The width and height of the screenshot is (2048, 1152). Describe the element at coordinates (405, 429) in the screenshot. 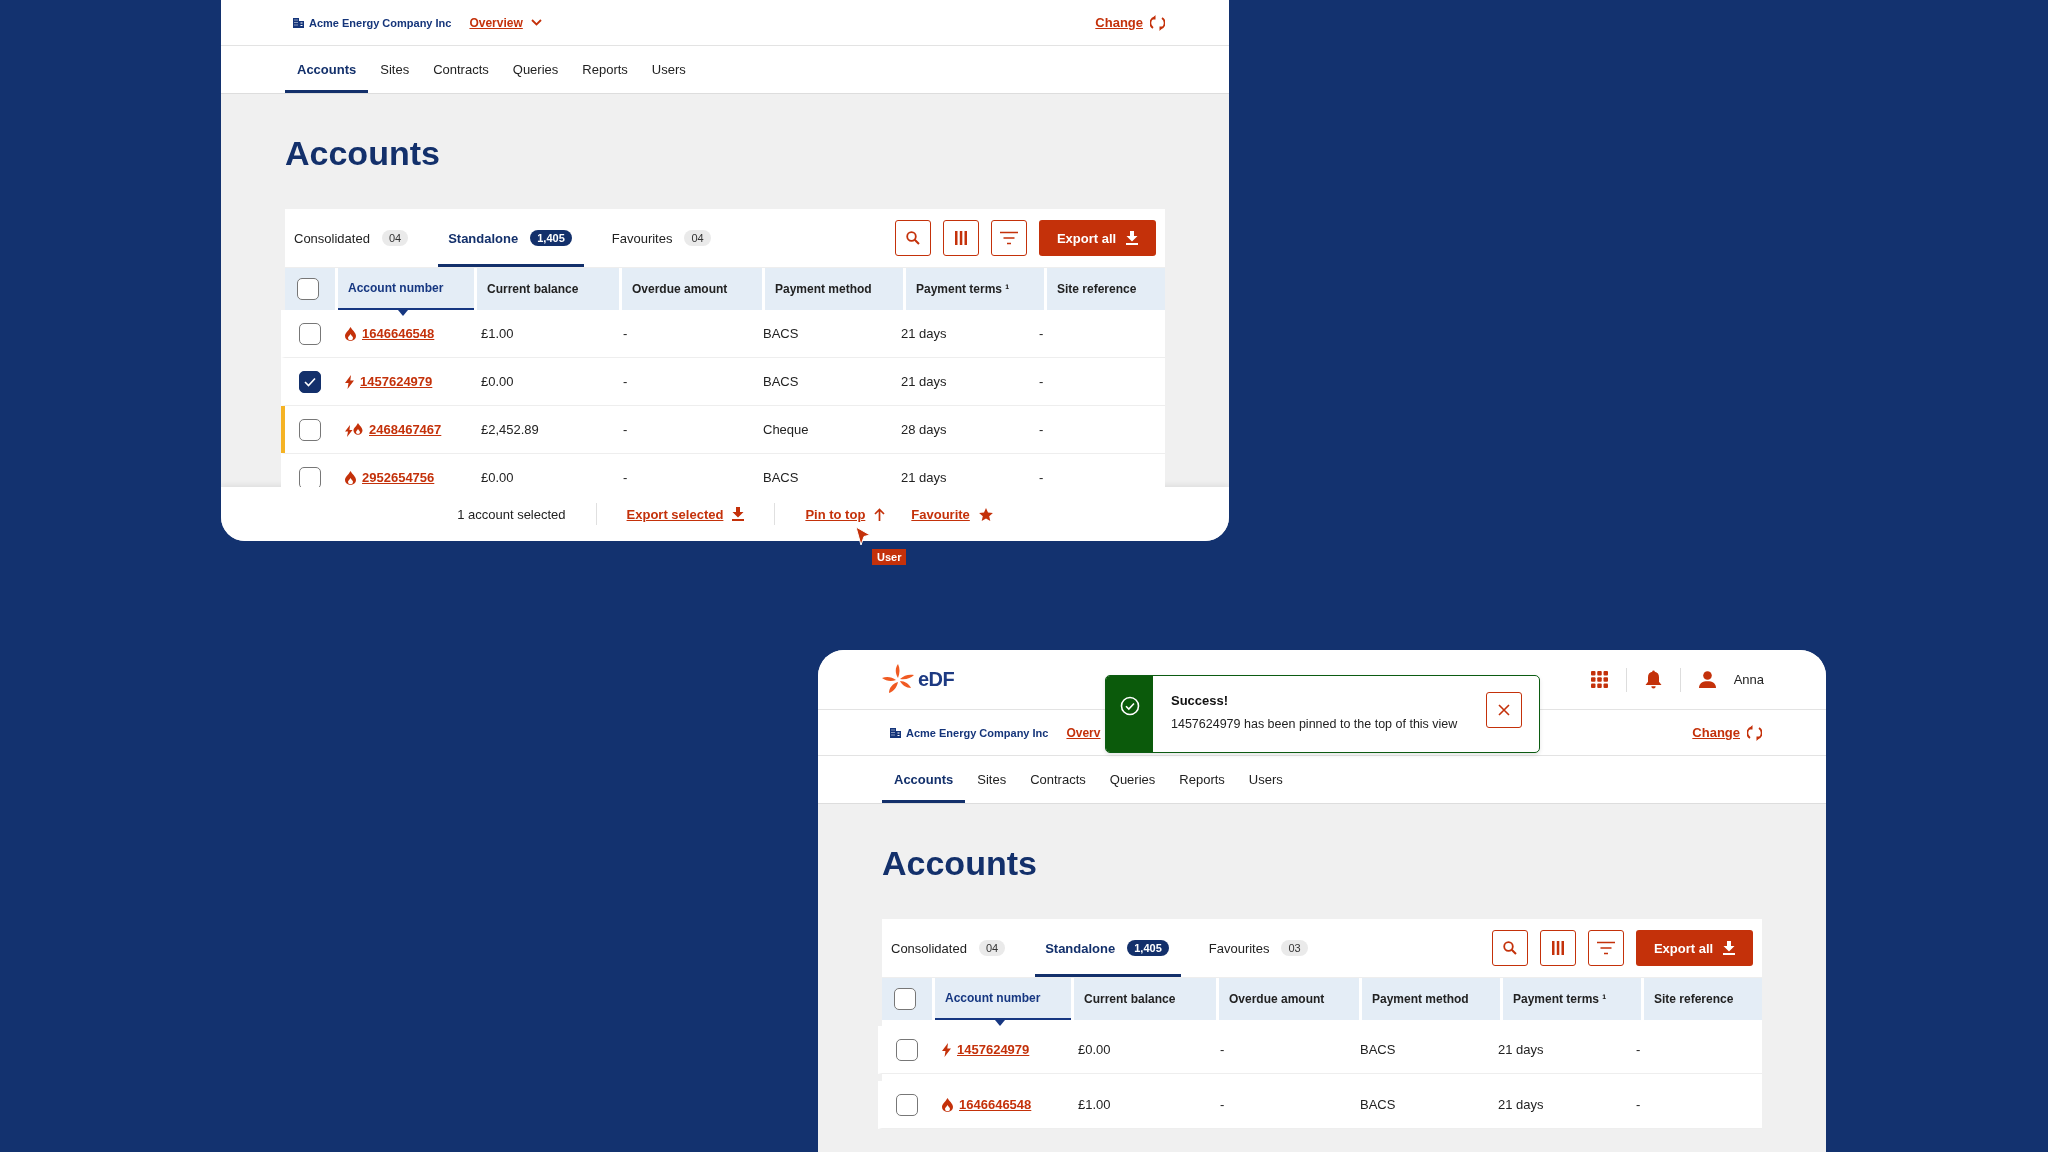

I see `account-link: 2468467467` at that location.